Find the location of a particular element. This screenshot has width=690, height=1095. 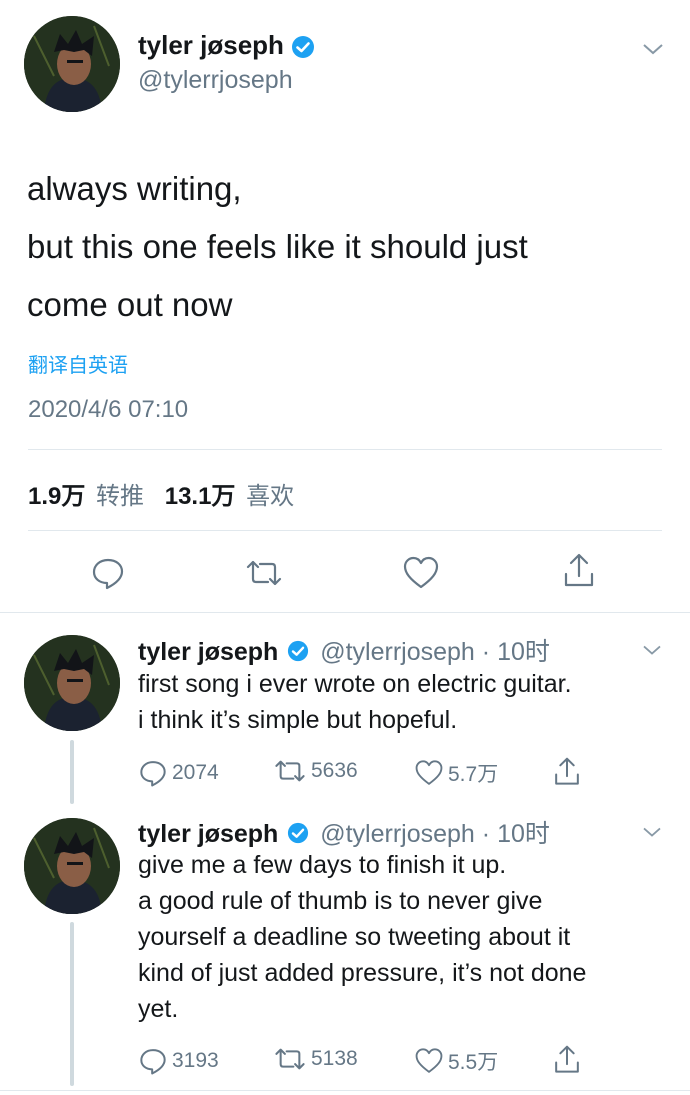

timestamp: 2020/4/6 07:10 is located at coordinates (108, 410).